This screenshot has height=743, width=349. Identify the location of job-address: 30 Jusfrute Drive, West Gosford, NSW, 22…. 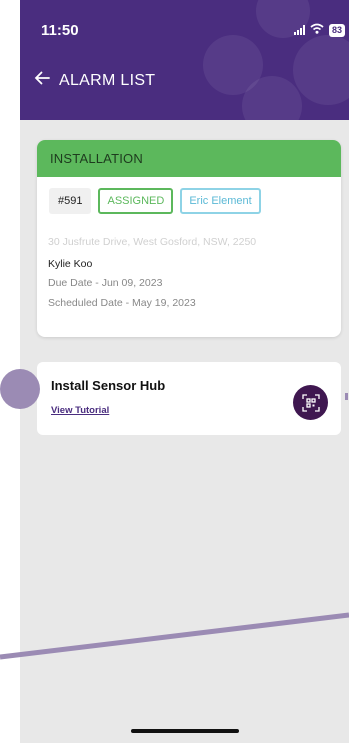
(152, 242).